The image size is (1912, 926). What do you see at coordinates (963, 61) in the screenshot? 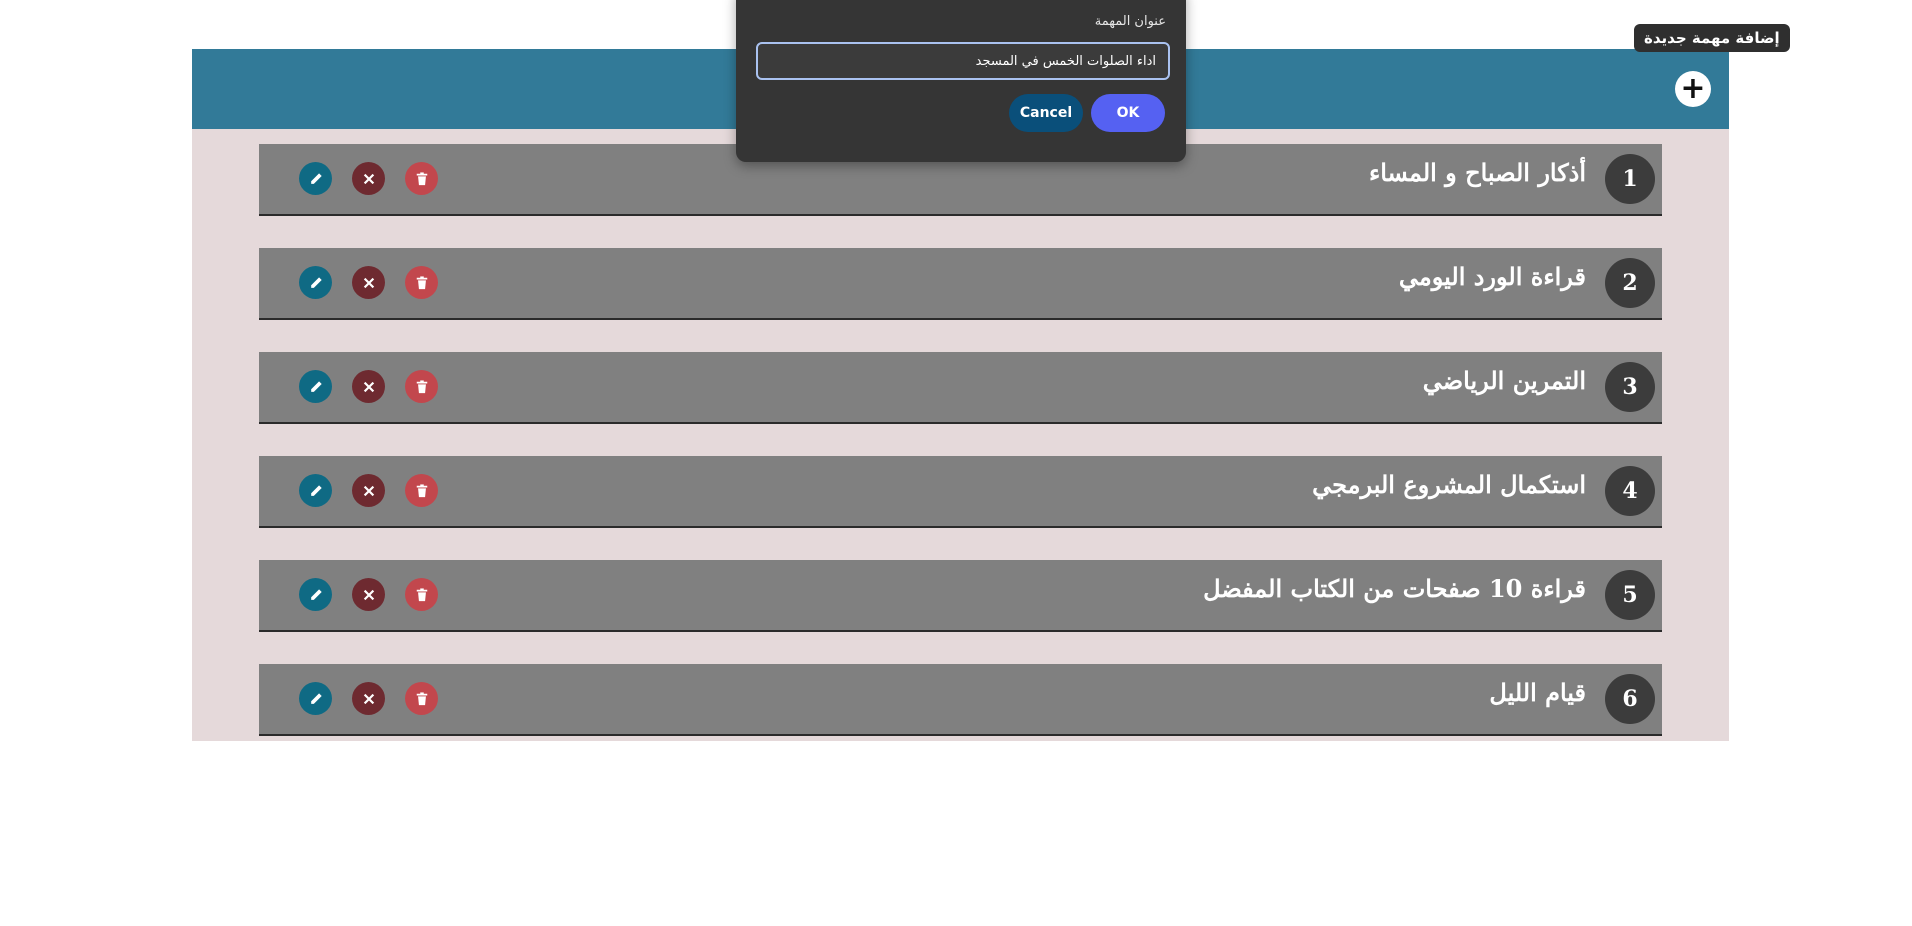
I see `task-title-input` at bounding box center [963, 61].